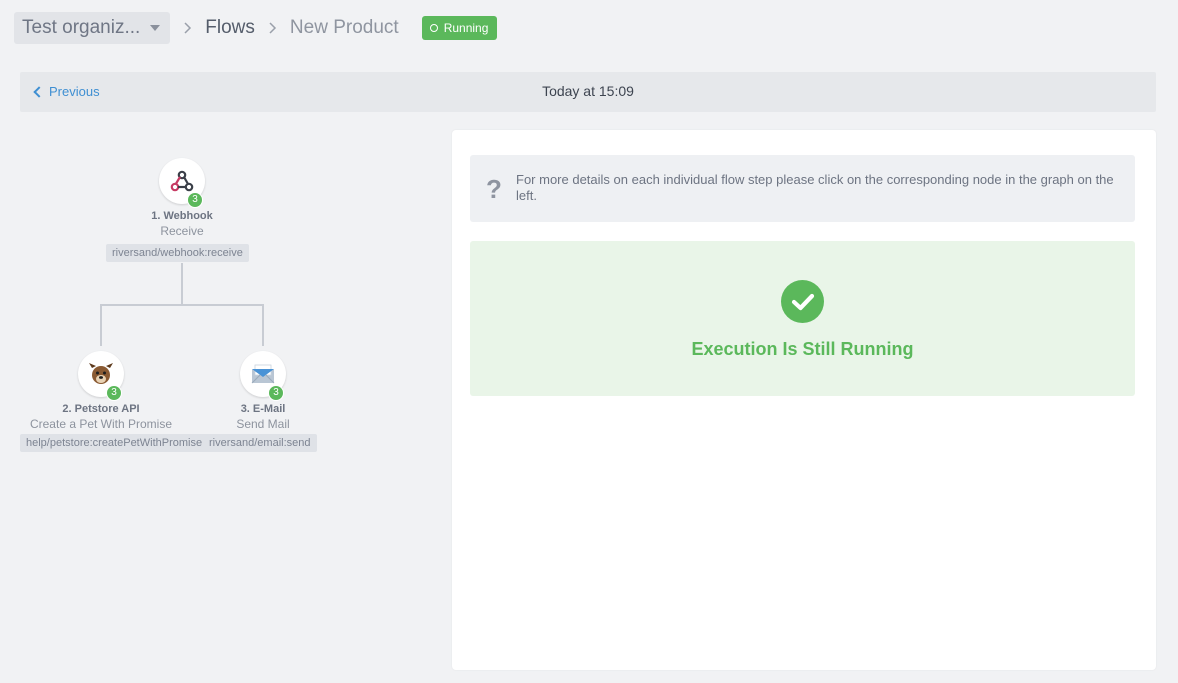 This screenshot has height=683, width=1178. Describe the element at coordinates (494, 189) in the screenshot. I see `question-icon: ?` at that location.